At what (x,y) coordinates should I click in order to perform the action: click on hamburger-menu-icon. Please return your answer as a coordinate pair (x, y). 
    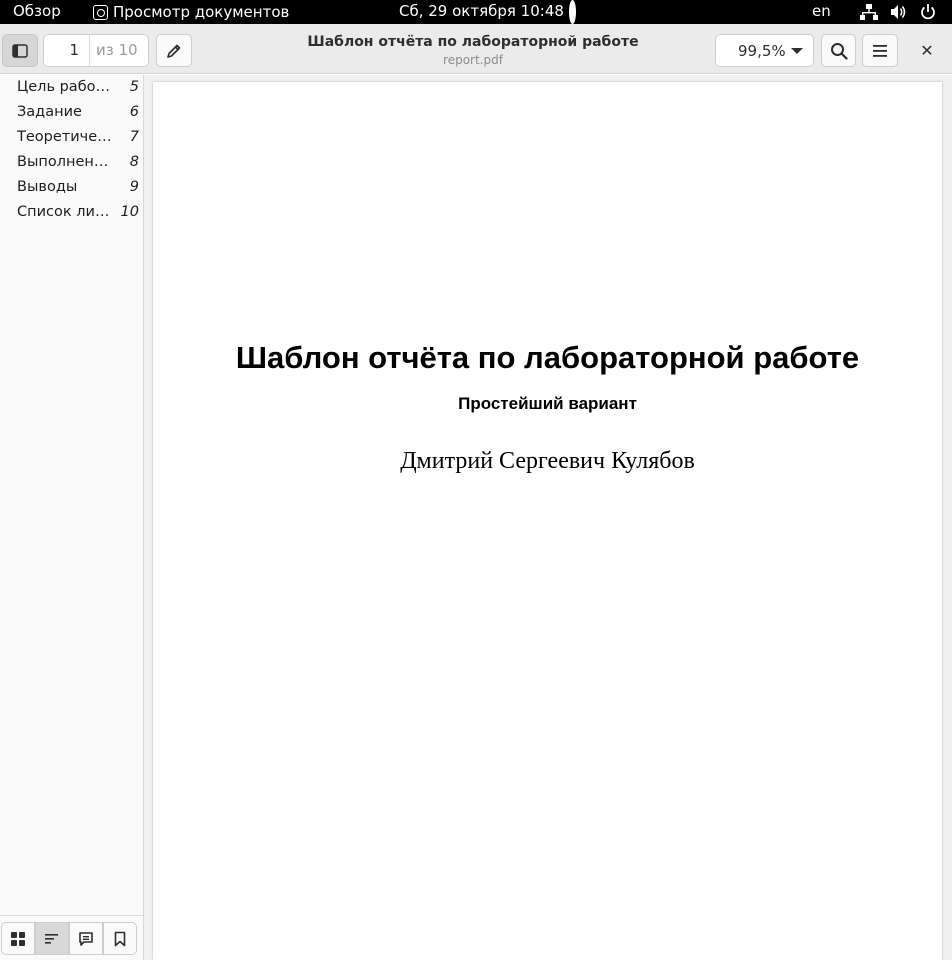
    Looking at the image, I should click on (880, 50).